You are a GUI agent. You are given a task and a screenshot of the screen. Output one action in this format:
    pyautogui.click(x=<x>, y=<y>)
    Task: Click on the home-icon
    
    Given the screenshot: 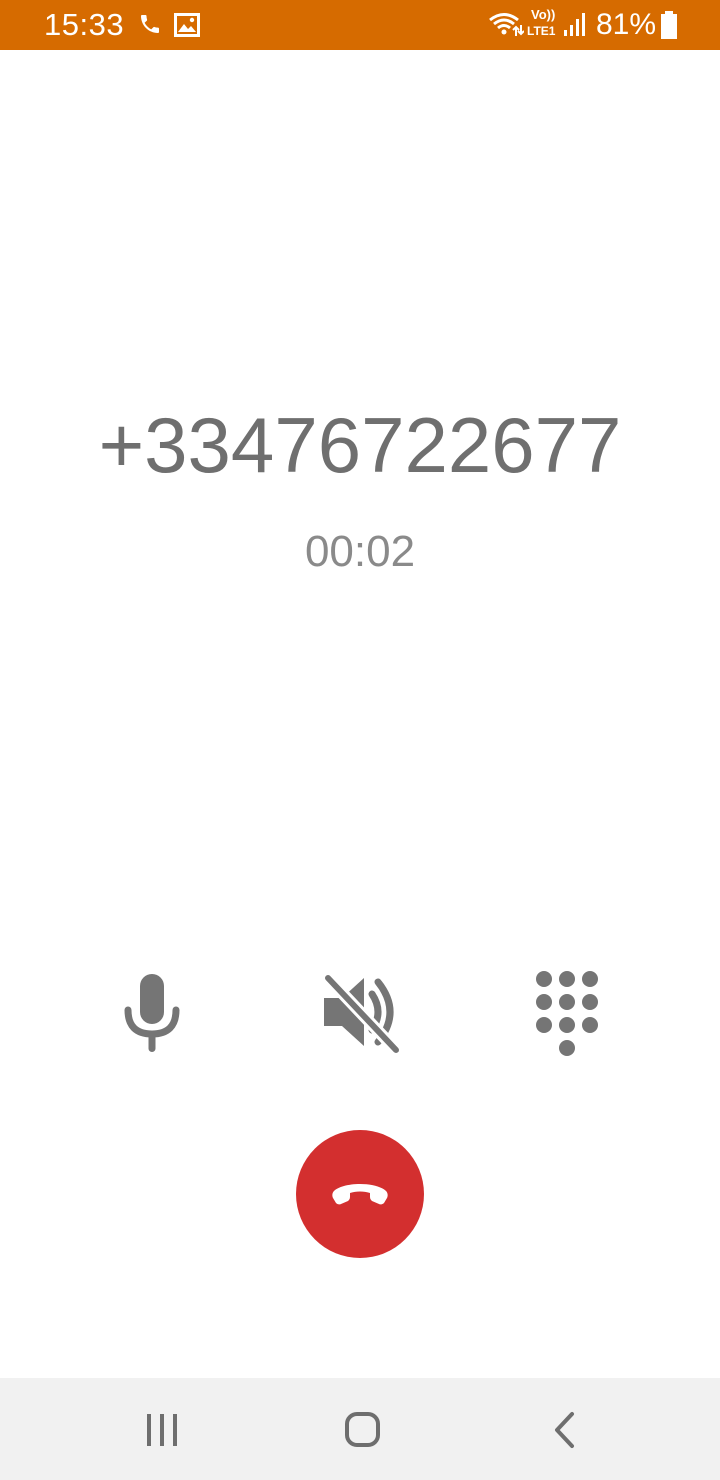 What is the action you would take?
    pyautogui.click(x=362, y=1429)
    